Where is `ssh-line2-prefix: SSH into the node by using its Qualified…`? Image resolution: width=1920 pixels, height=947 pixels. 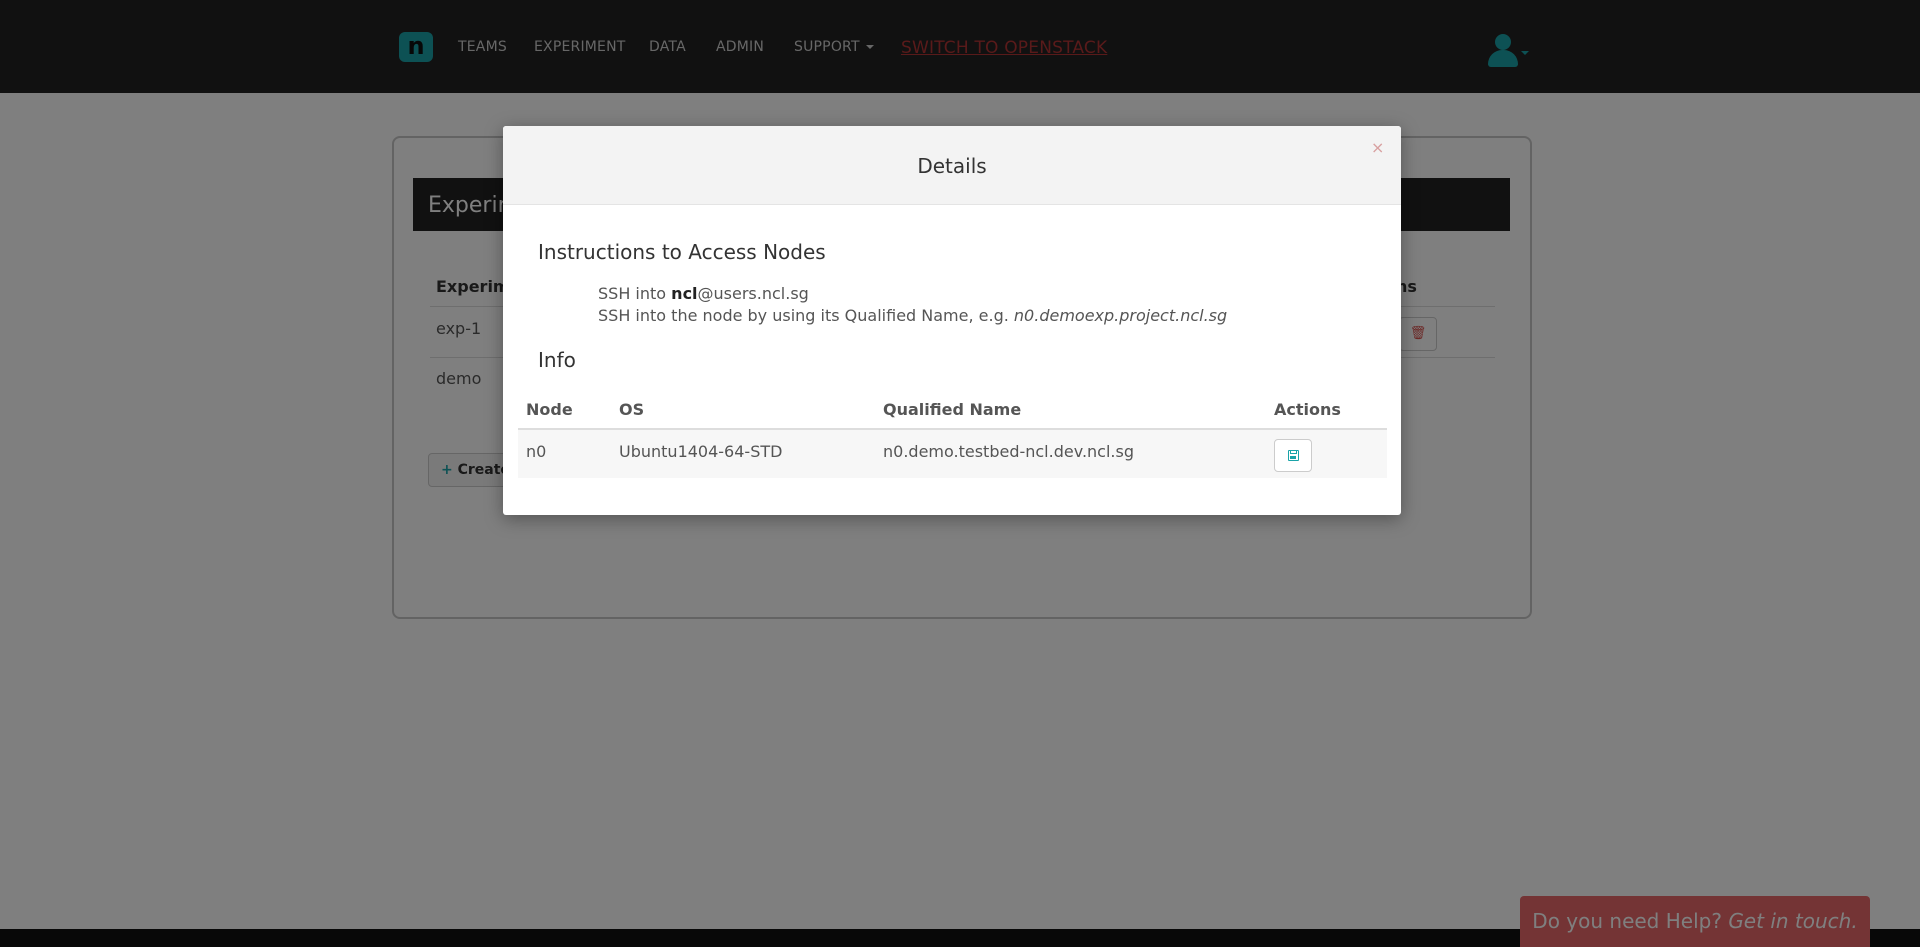 ssh-line2-prefix: SSH into the node by using its Qualified… is located at coordinates (806, 315).